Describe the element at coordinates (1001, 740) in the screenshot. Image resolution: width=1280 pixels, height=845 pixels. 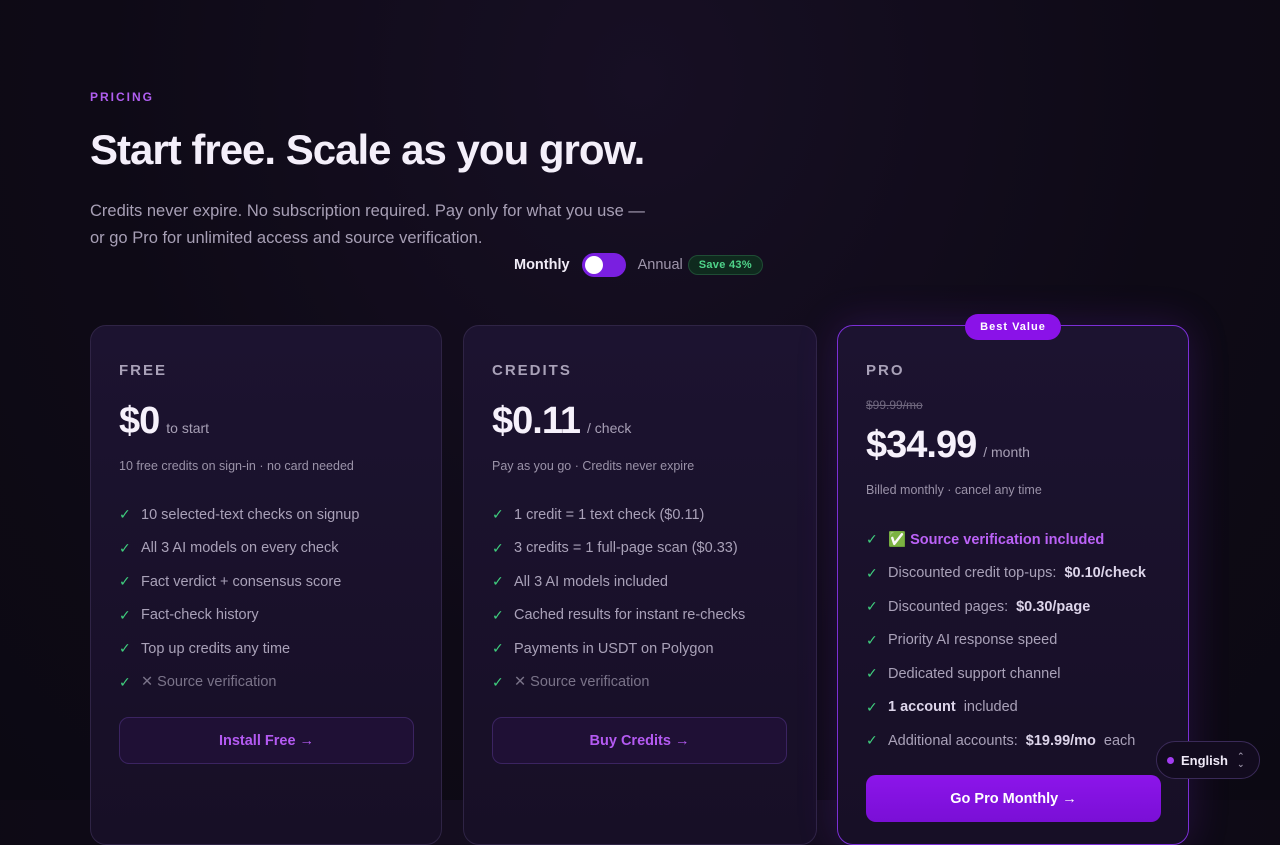
I see `feature-item: ✓ Additional accounts: $19.99/mo each` at that location.